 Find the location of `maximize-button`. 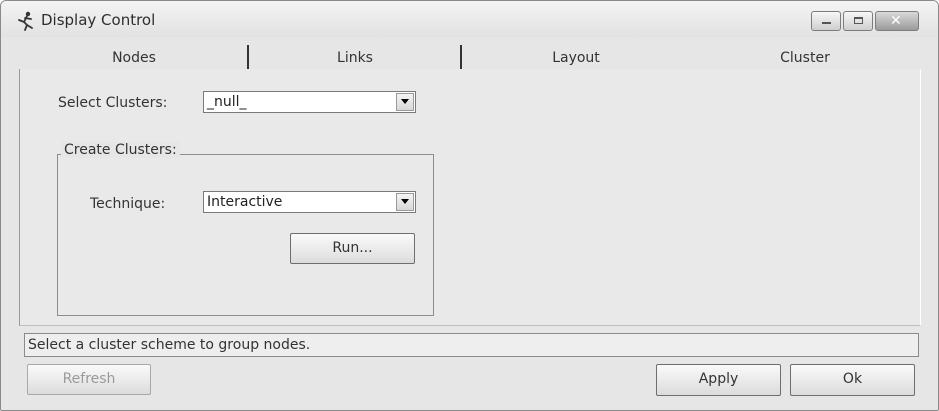

maximize-button is located at coordinates (858, 21).